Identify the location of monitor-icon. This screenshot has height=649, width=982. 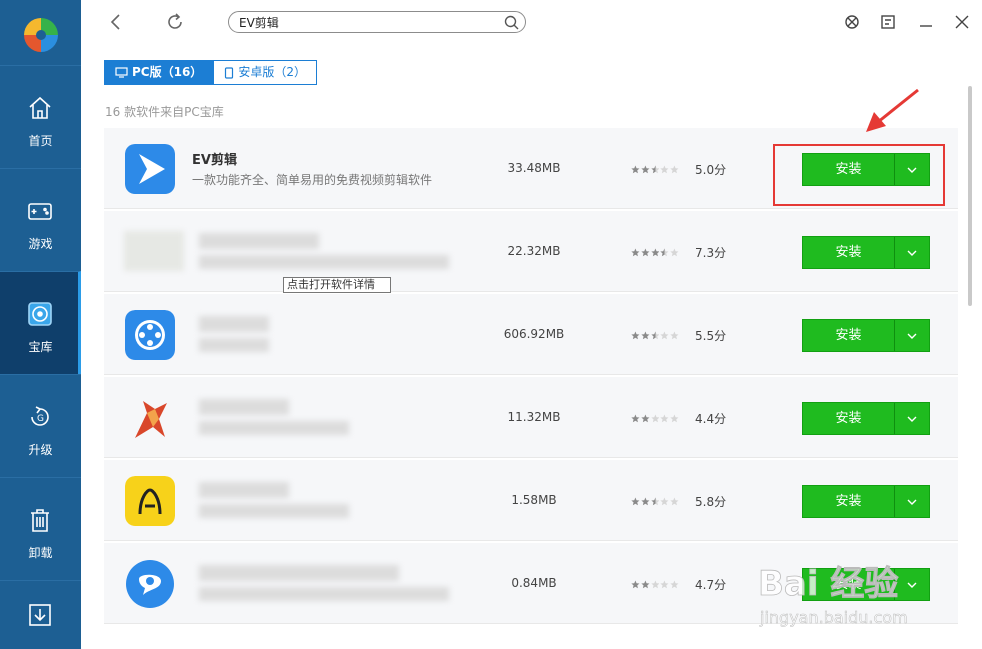
(121, 72).